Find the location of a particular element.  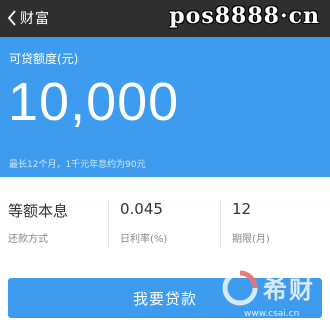

apply-loan-label: 我要贷款 is located at coordinates (164, 298).